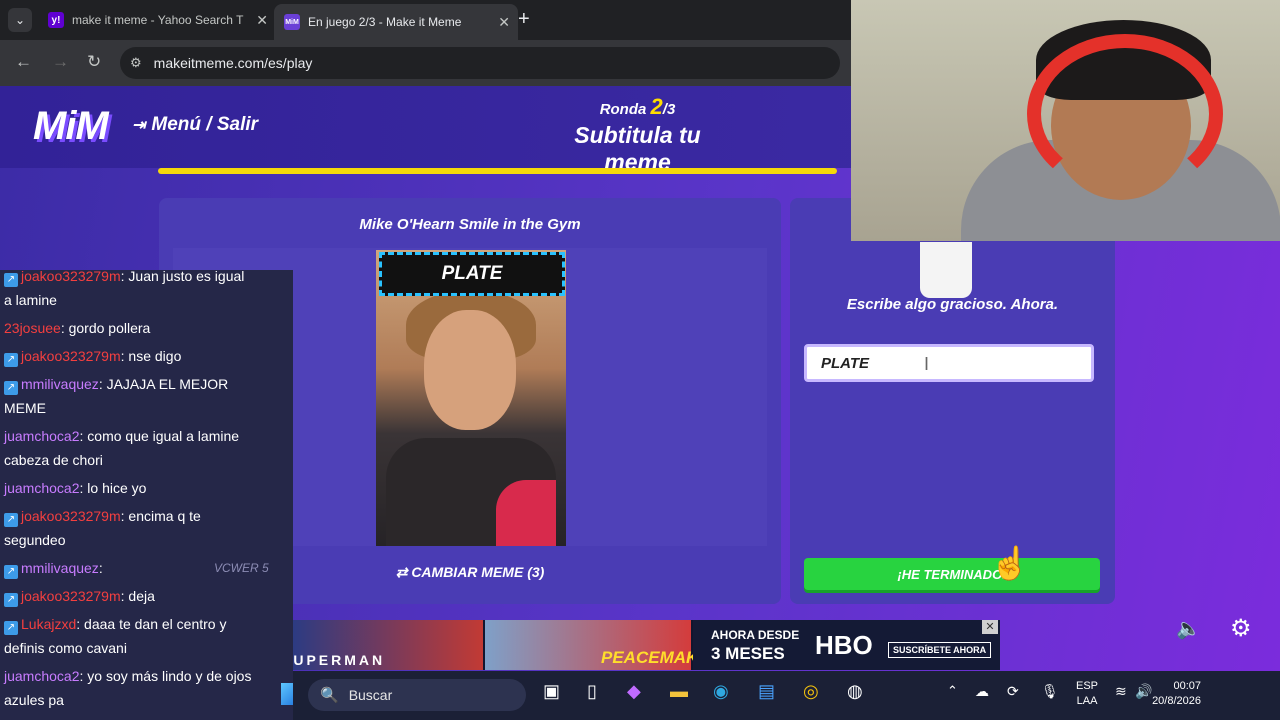 This screenshot has height=720, width=1280. What do you see at coordinates (195, 125) in the screenshot?
I see `menu-exit-link: ⇥ Menú / Salir` at bounding box center [195, 125].